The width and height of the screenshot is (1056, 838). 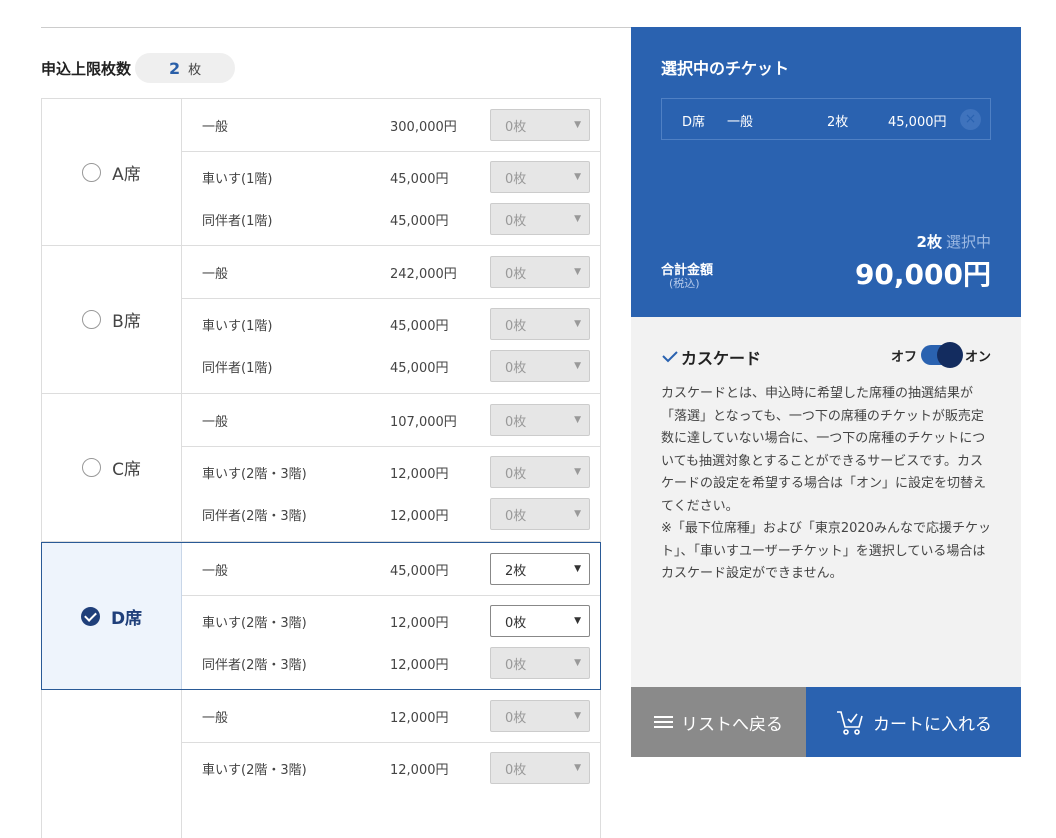 What do you see at coordinates (970, 119) in the screenshot?
I see `remove-ticket-button: ×` at bounding box center [970, 119].